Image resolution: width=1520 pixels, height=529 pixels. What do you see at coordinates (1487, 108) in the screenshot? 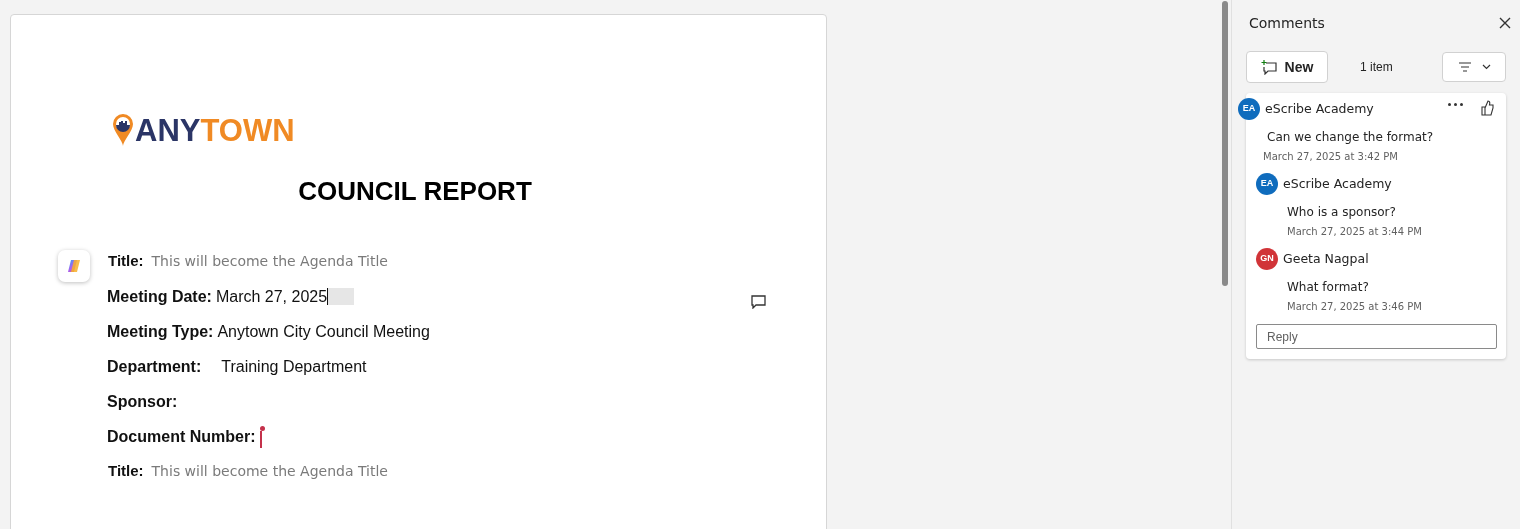
I see `thumbs-up-icon` at bounding box center [1487, 108].